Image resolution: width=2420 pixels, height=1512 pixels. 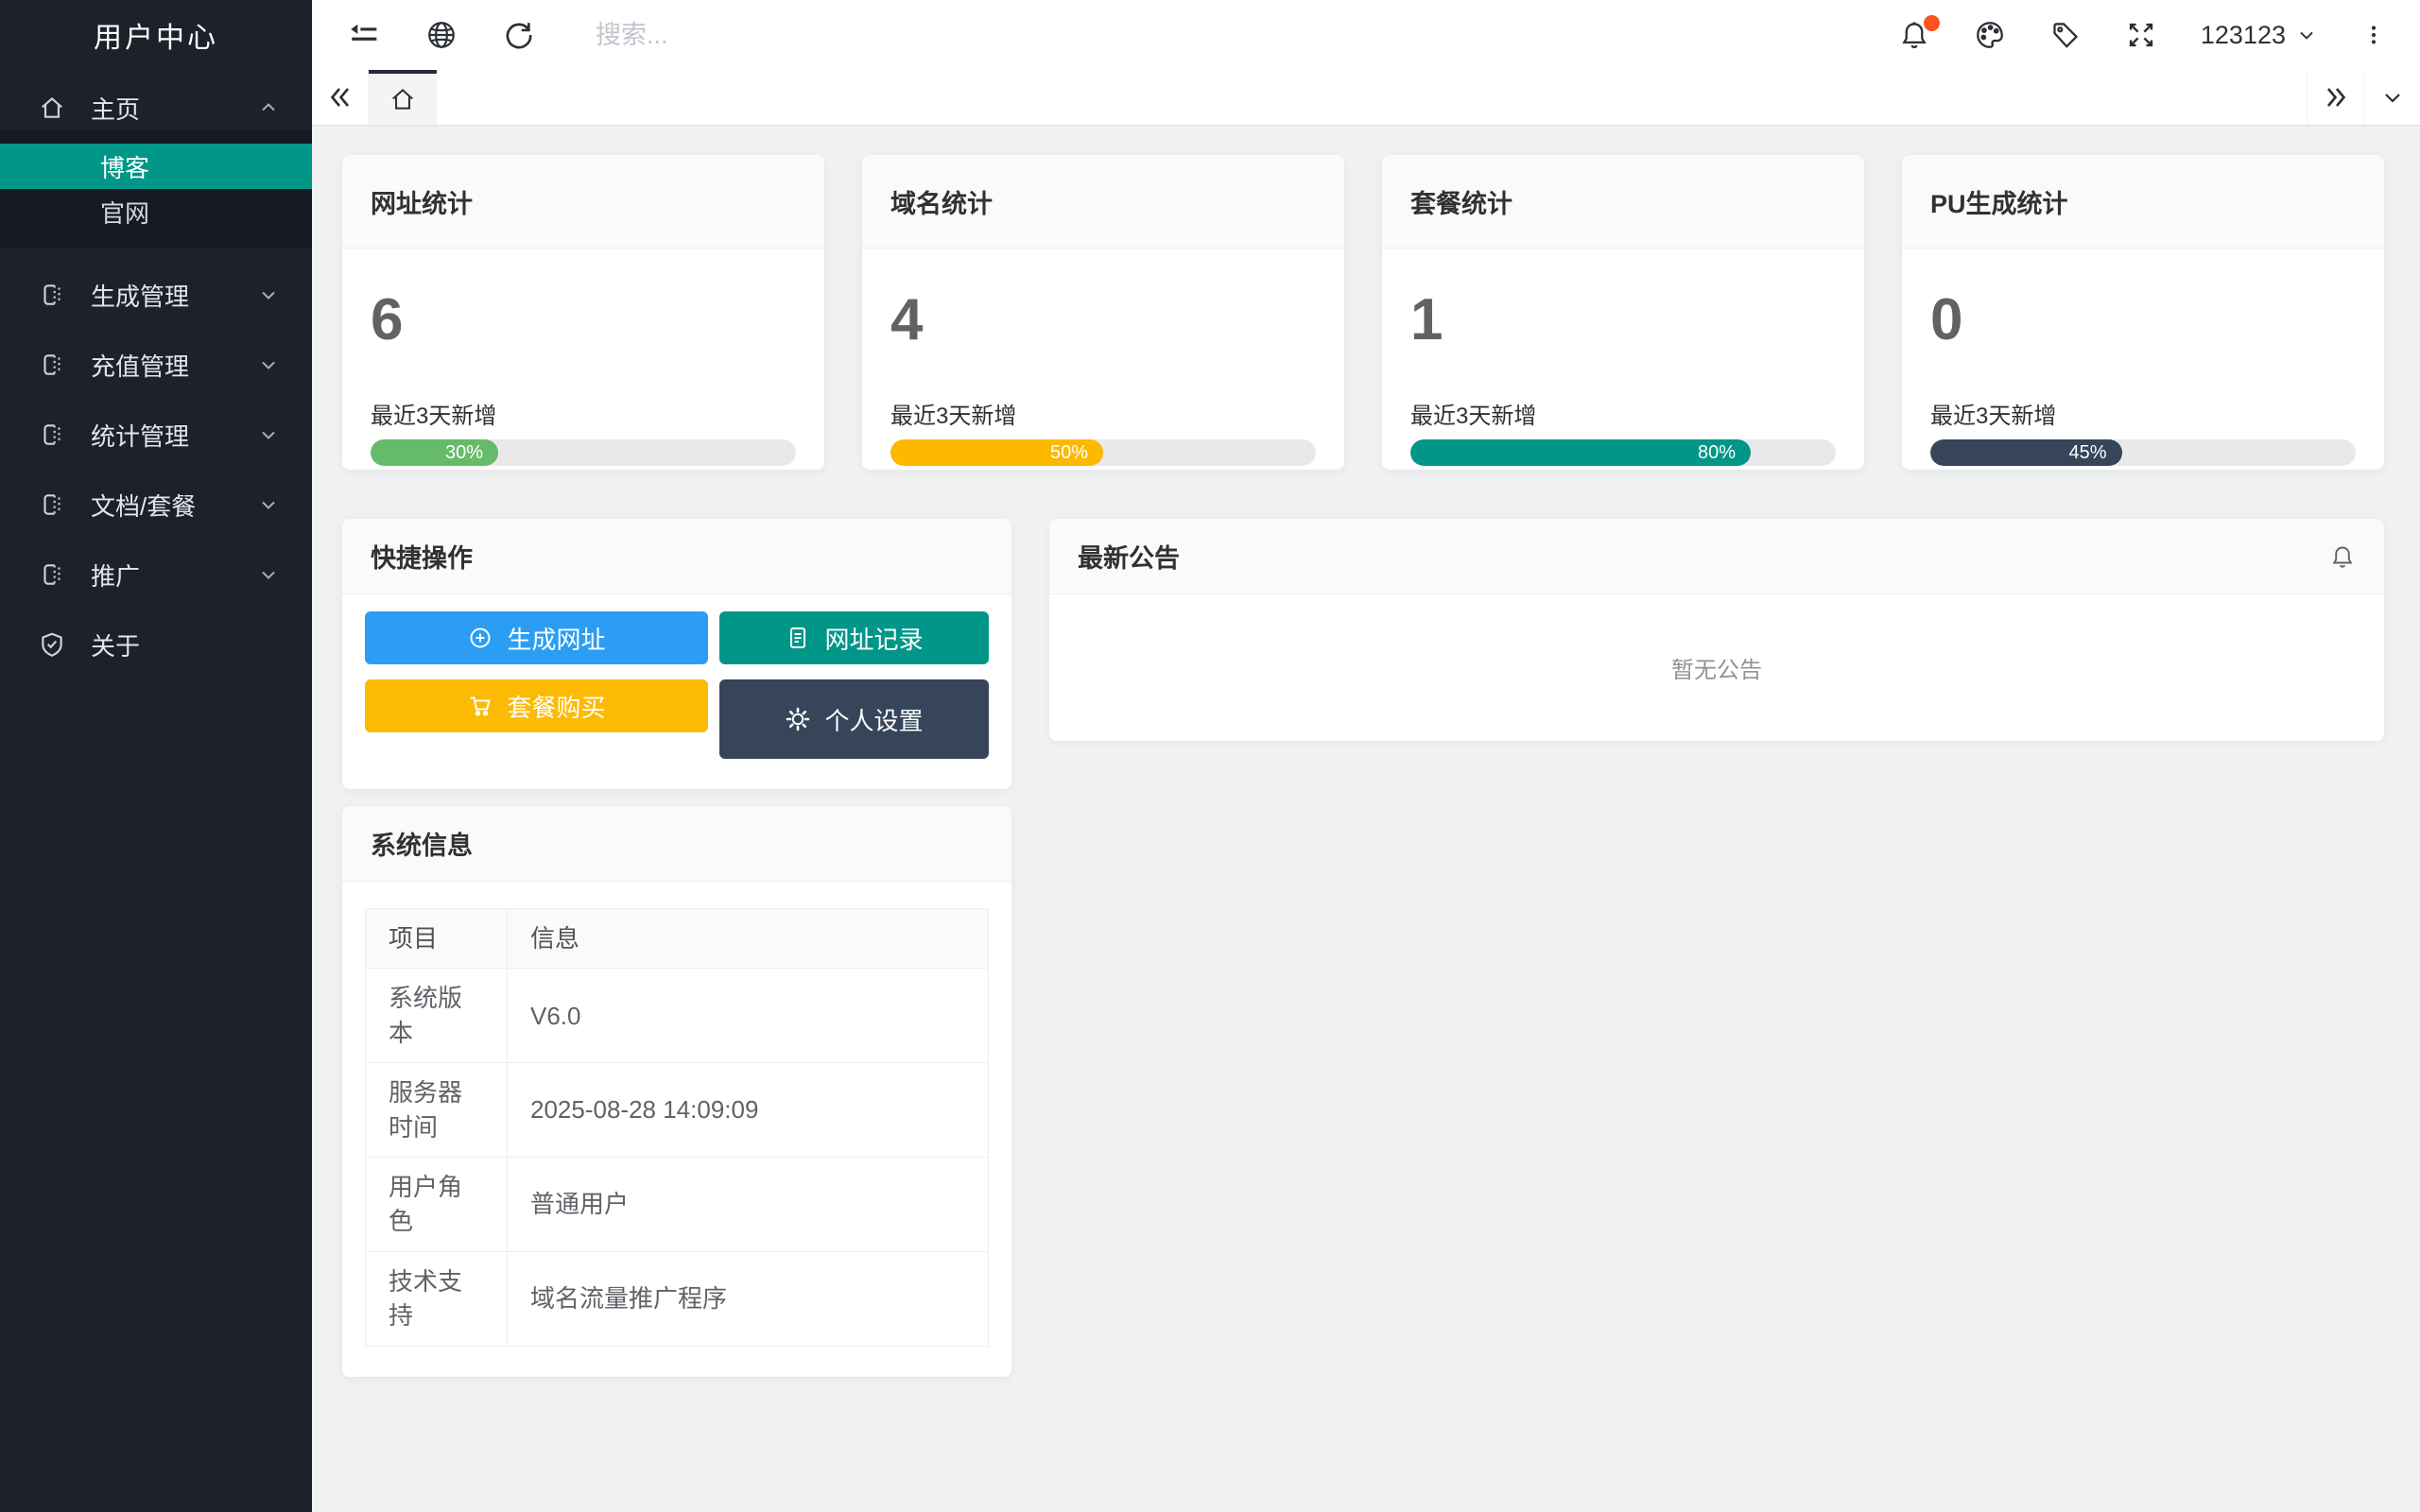 I want to click on row-value: V6.0, so click(x=748, y=1016).